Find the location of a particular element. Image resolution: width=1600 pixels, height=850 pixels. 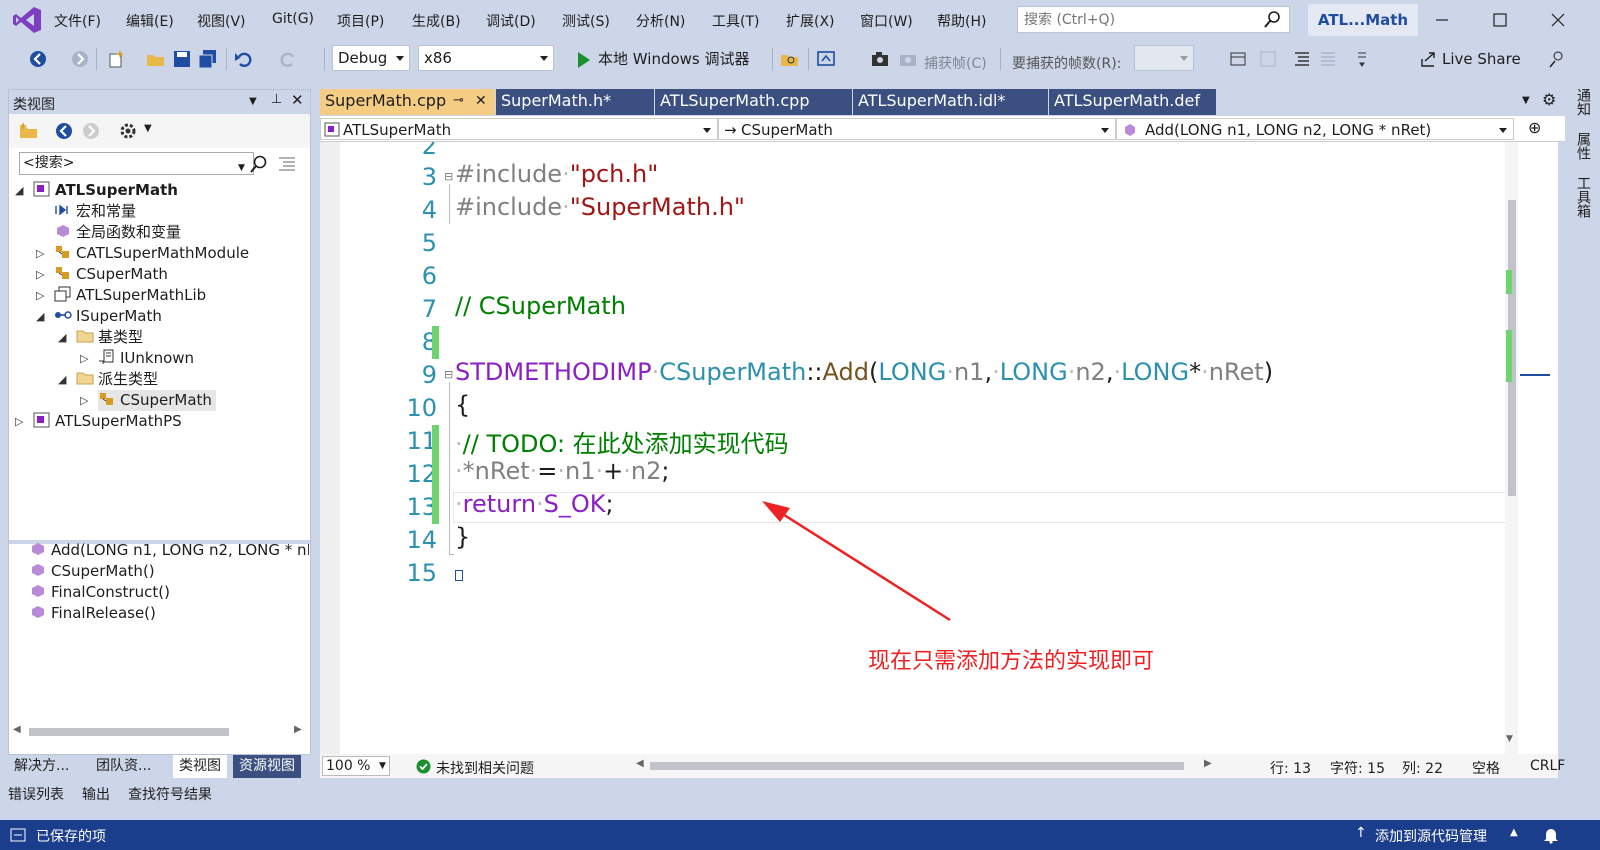

open-folder-icon is located at coordinates (156, 59).